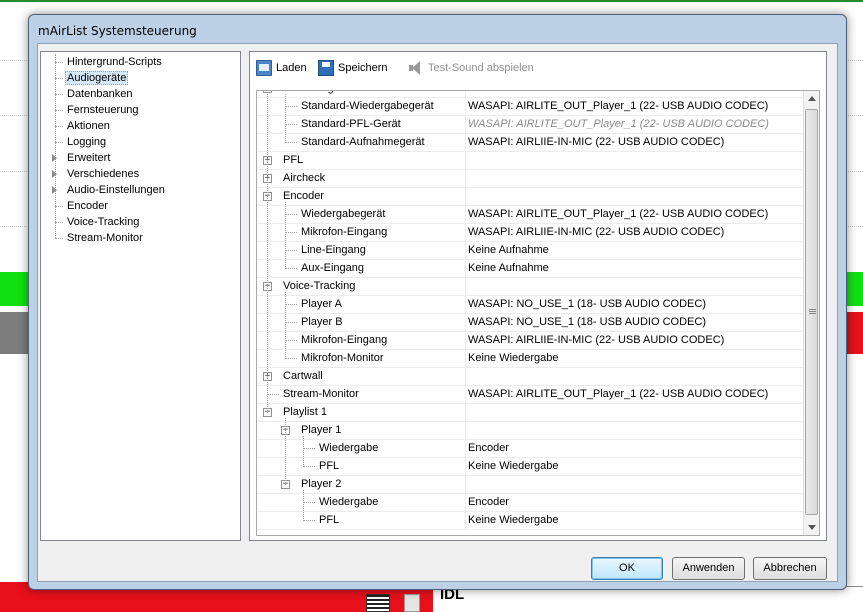 The height and width of the screenshot is (612, 863). I want to click on device-label: Standardgeräte, so click(321, 94).